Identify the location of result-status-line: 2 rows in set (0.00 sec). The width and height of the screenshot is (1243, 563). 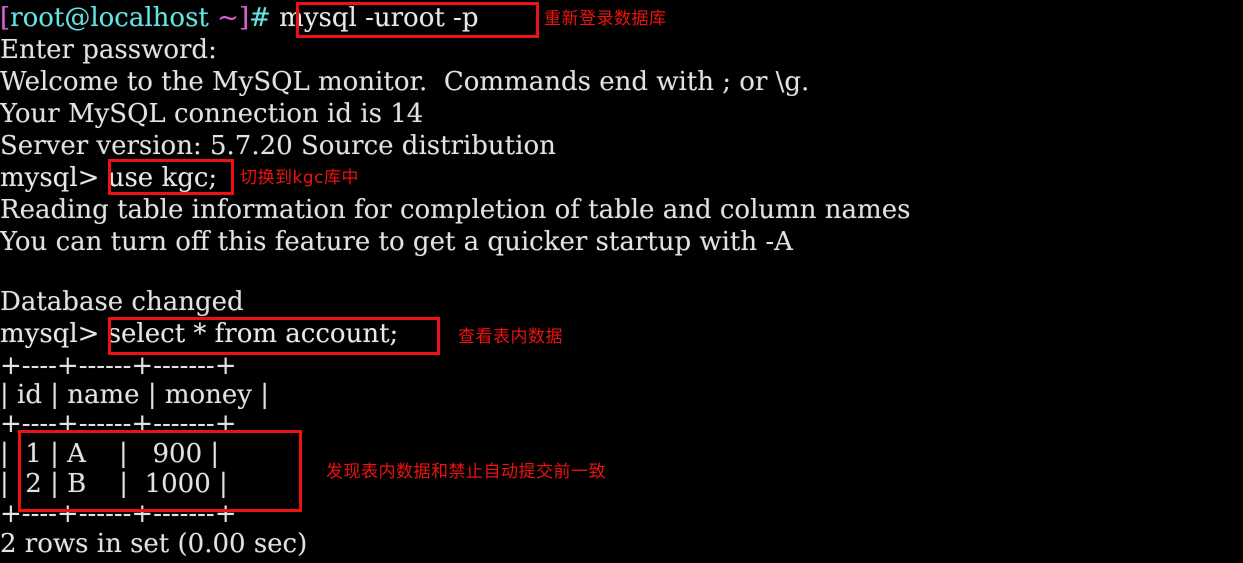
(154, 544).